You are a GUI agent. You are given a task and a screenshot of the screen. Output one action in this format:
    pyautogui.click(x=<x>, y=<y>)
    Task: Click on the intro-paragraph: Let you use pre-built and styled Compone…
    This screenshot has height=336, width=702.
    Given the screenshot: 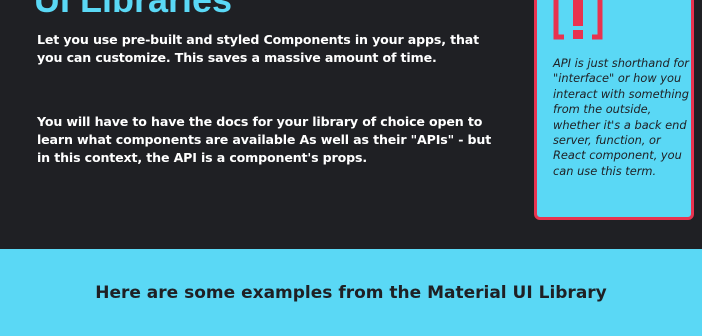 What is the action you would take?
    pyautogui.click(x=258, y=48)
    